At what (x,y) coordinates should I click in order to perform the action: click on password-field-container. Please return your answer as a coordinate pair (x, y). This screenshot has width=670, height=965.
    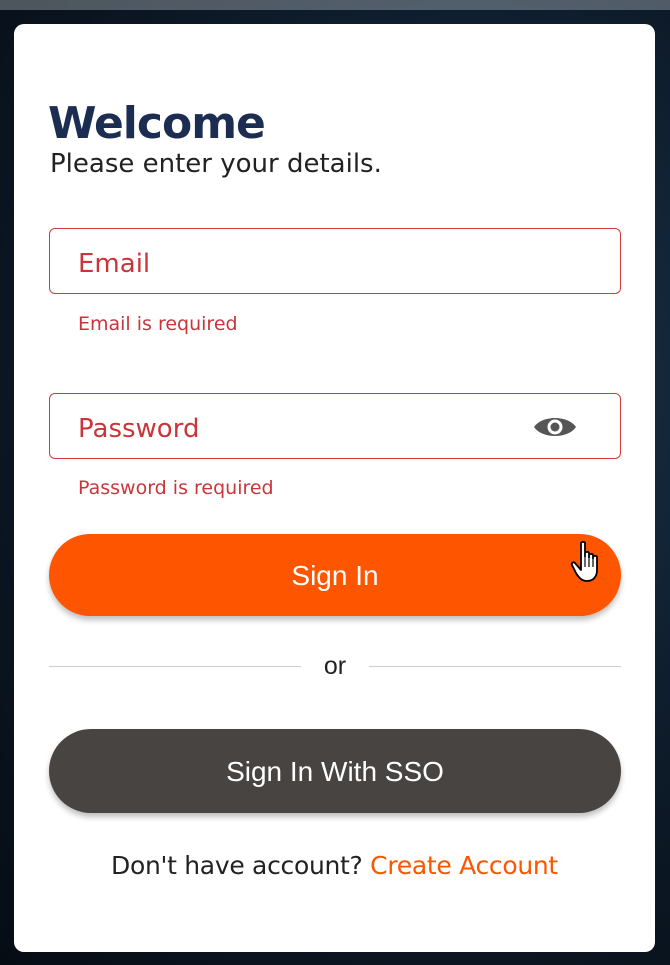
    Looking at the image, I should click on (335, 426).